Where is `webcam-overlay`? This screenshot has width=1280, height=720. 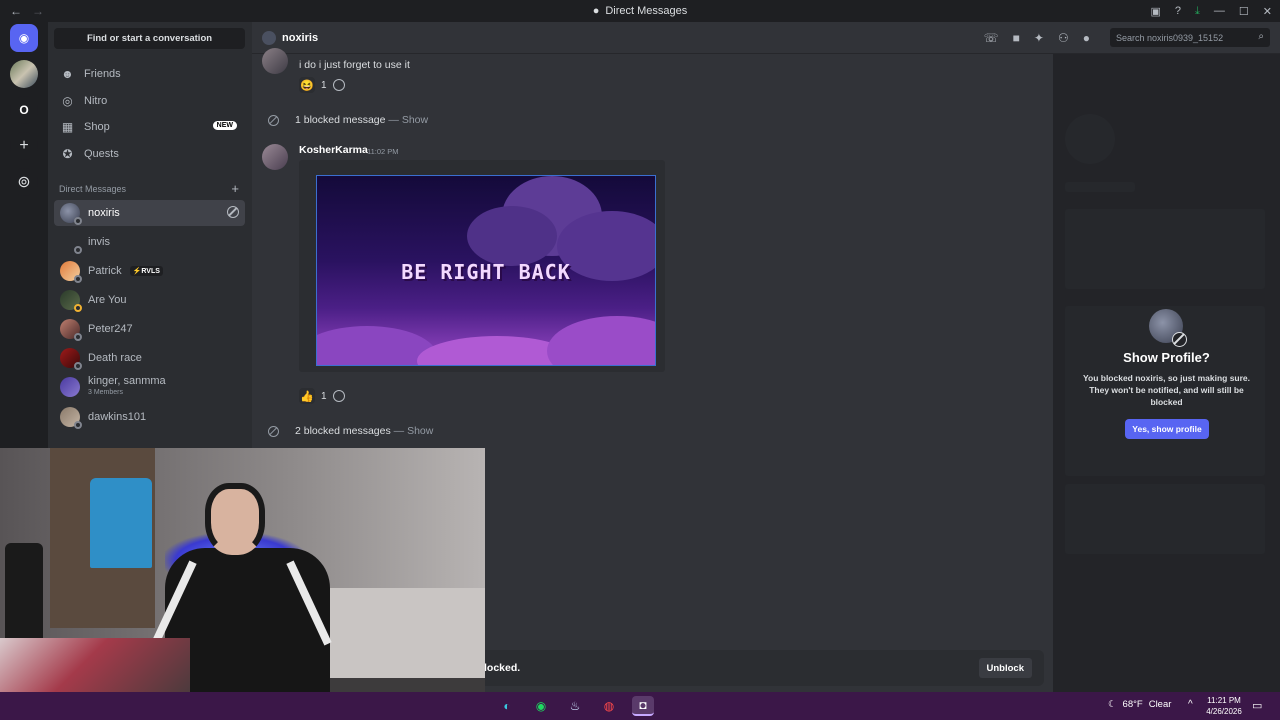 webcam-overlay is located at coordinates (242, 584).